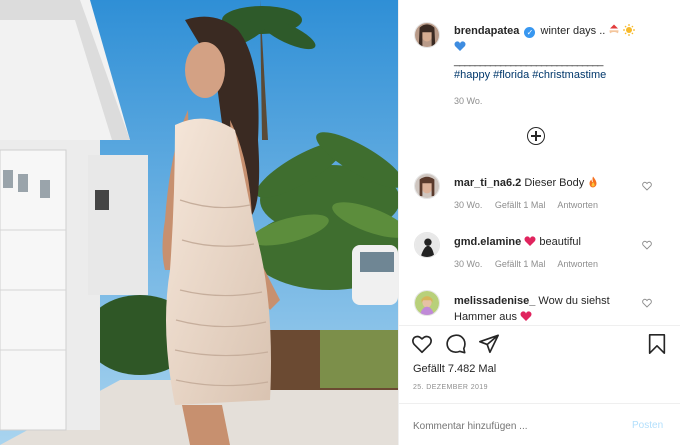  What do you see at coordinates (456, 344) in the screenshot?
I see `speech-bubble-icon` at bounding box center [456, 344].